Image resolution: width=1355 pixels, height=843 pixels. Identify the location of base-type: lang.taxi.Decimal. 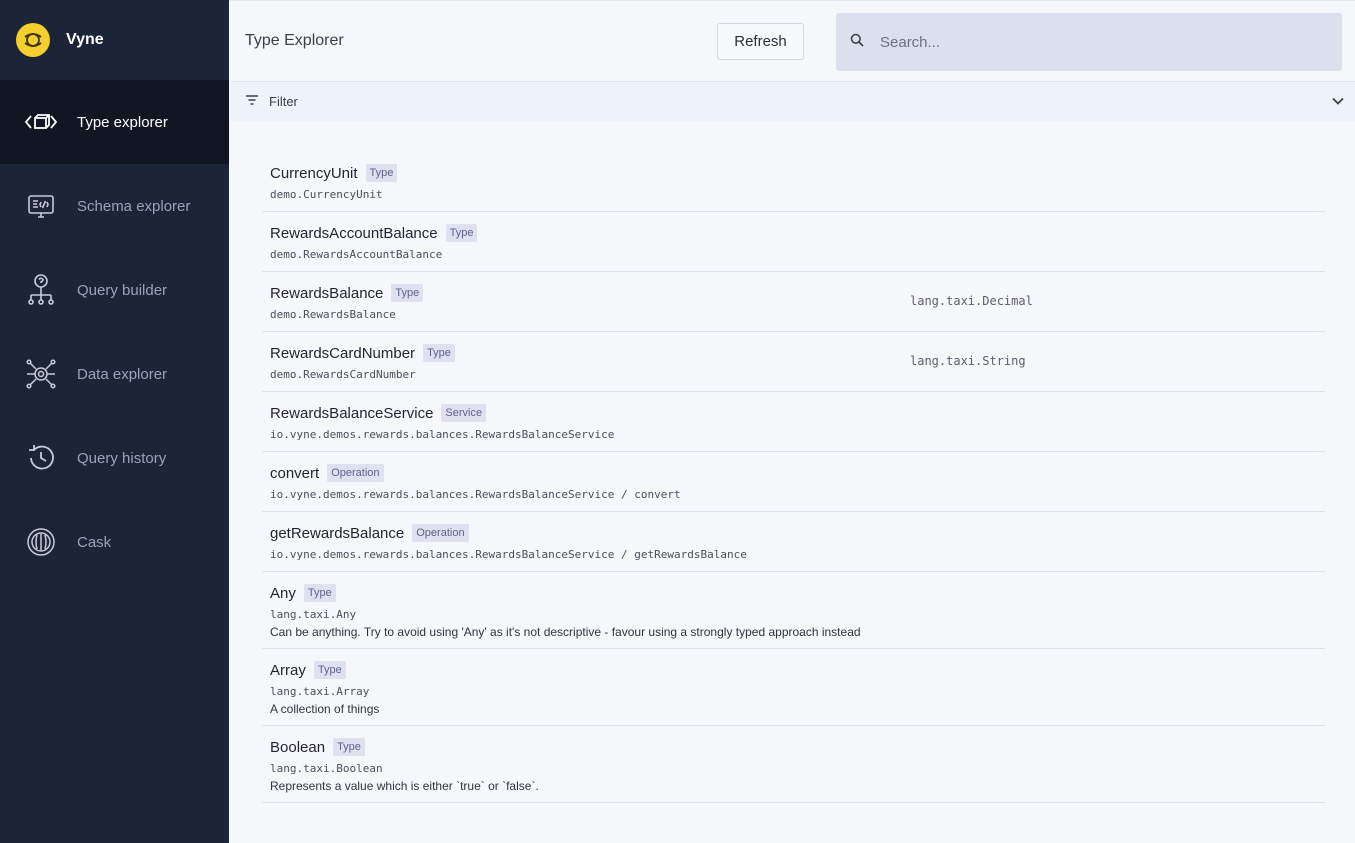
(971, 301).